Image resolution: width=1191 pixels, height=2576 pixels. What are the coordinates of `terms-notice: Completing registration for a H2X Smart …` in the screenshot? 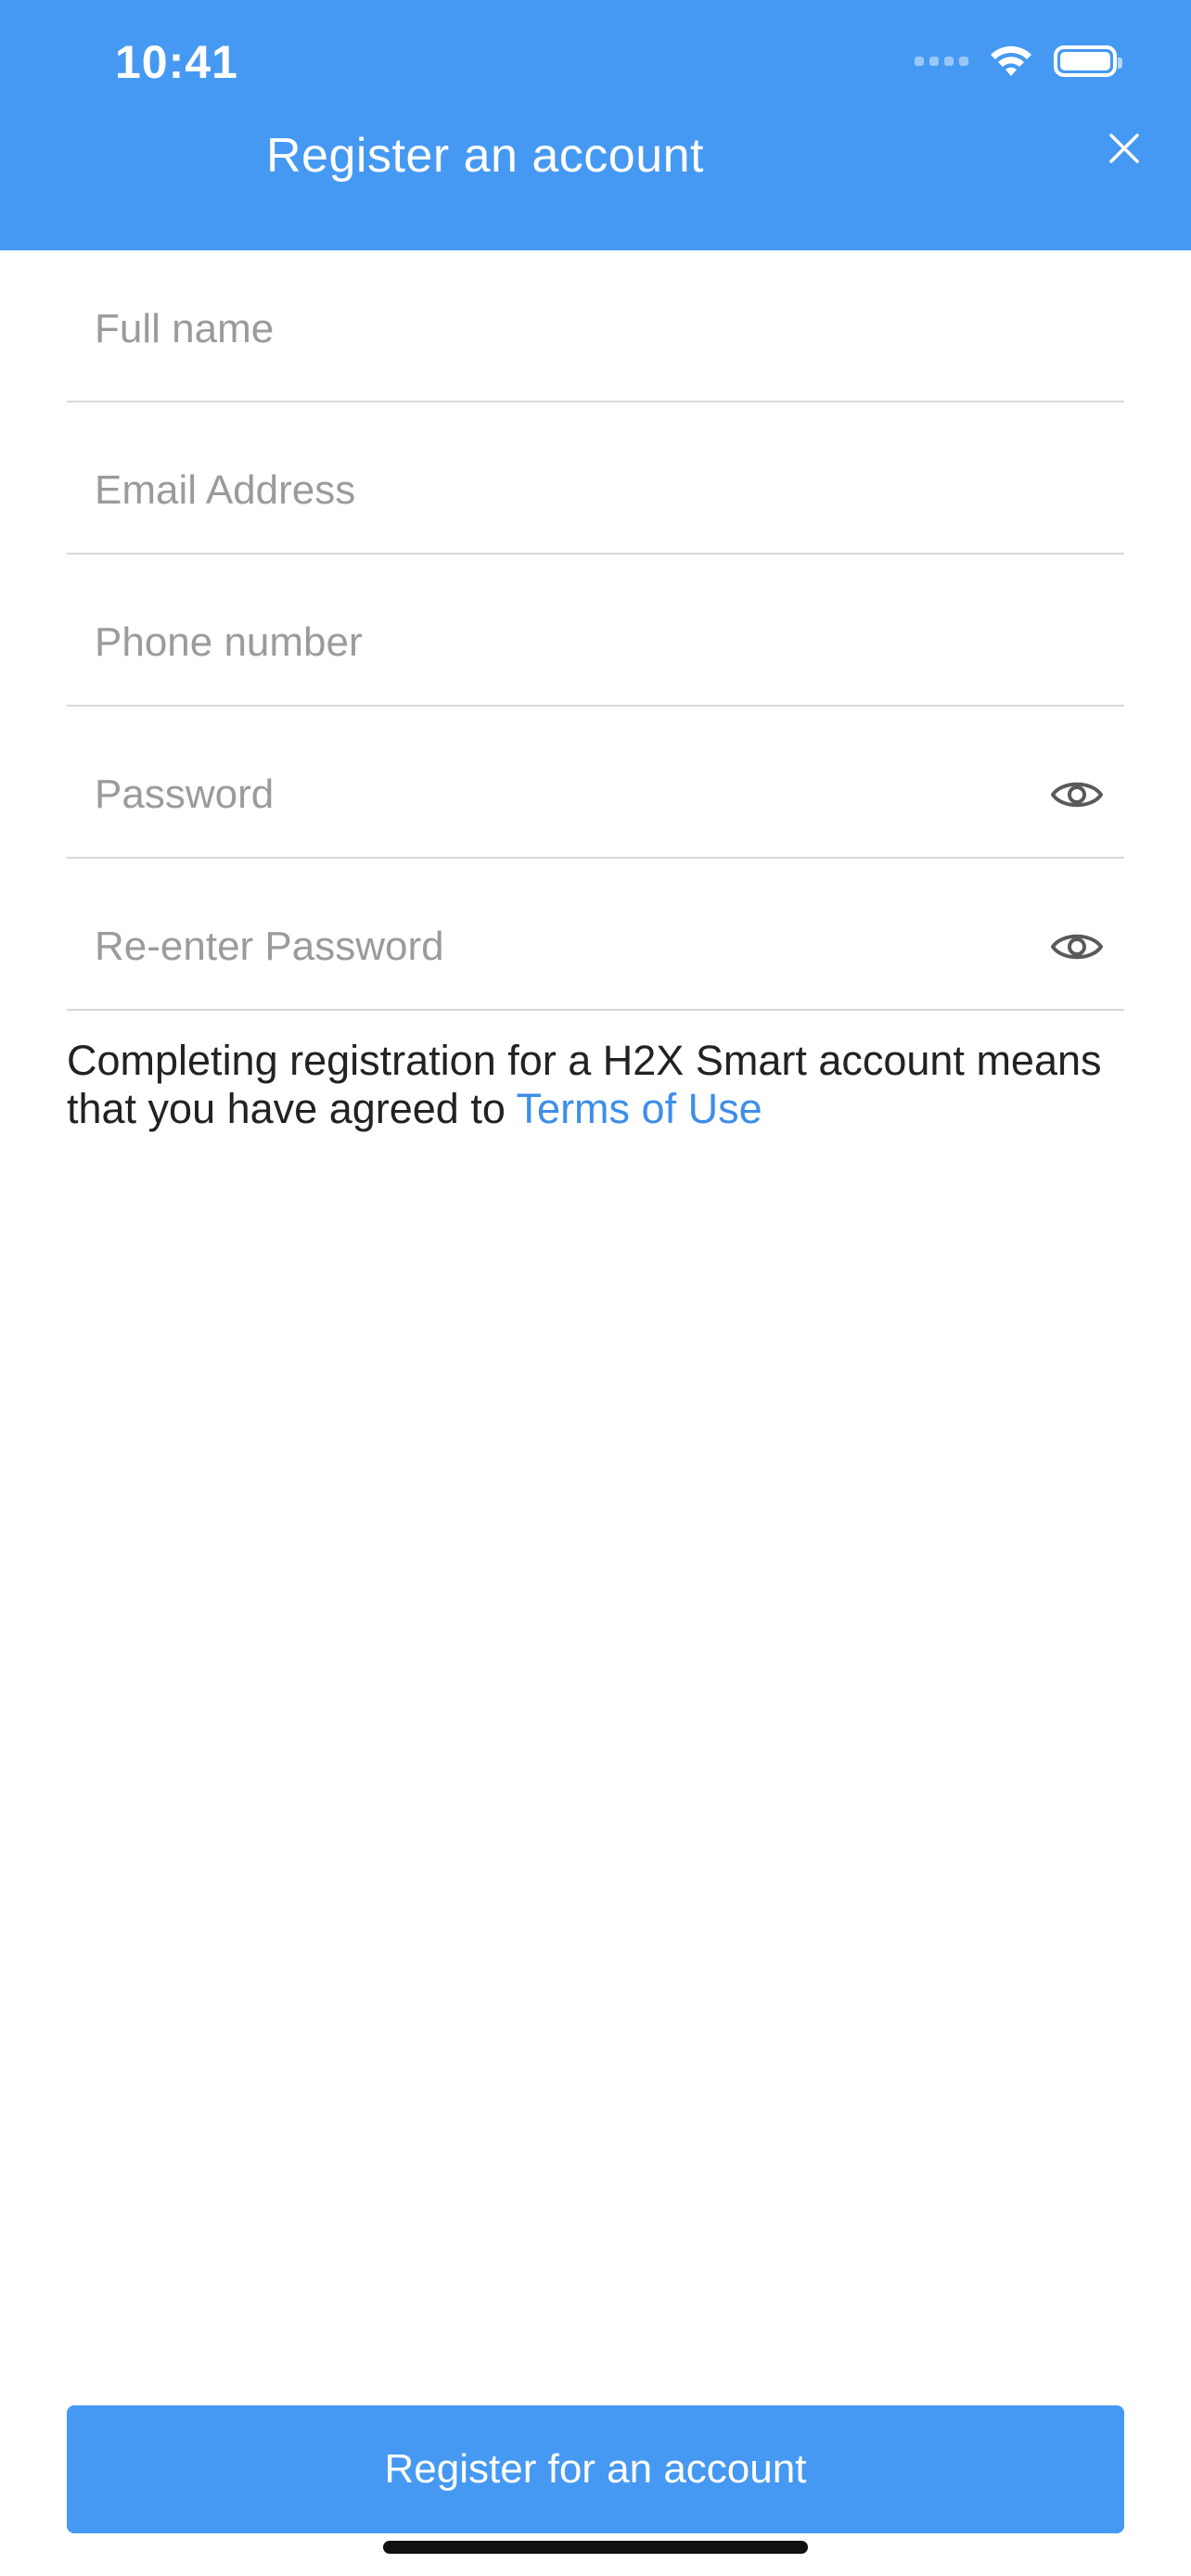 It's located at (600, 1085).